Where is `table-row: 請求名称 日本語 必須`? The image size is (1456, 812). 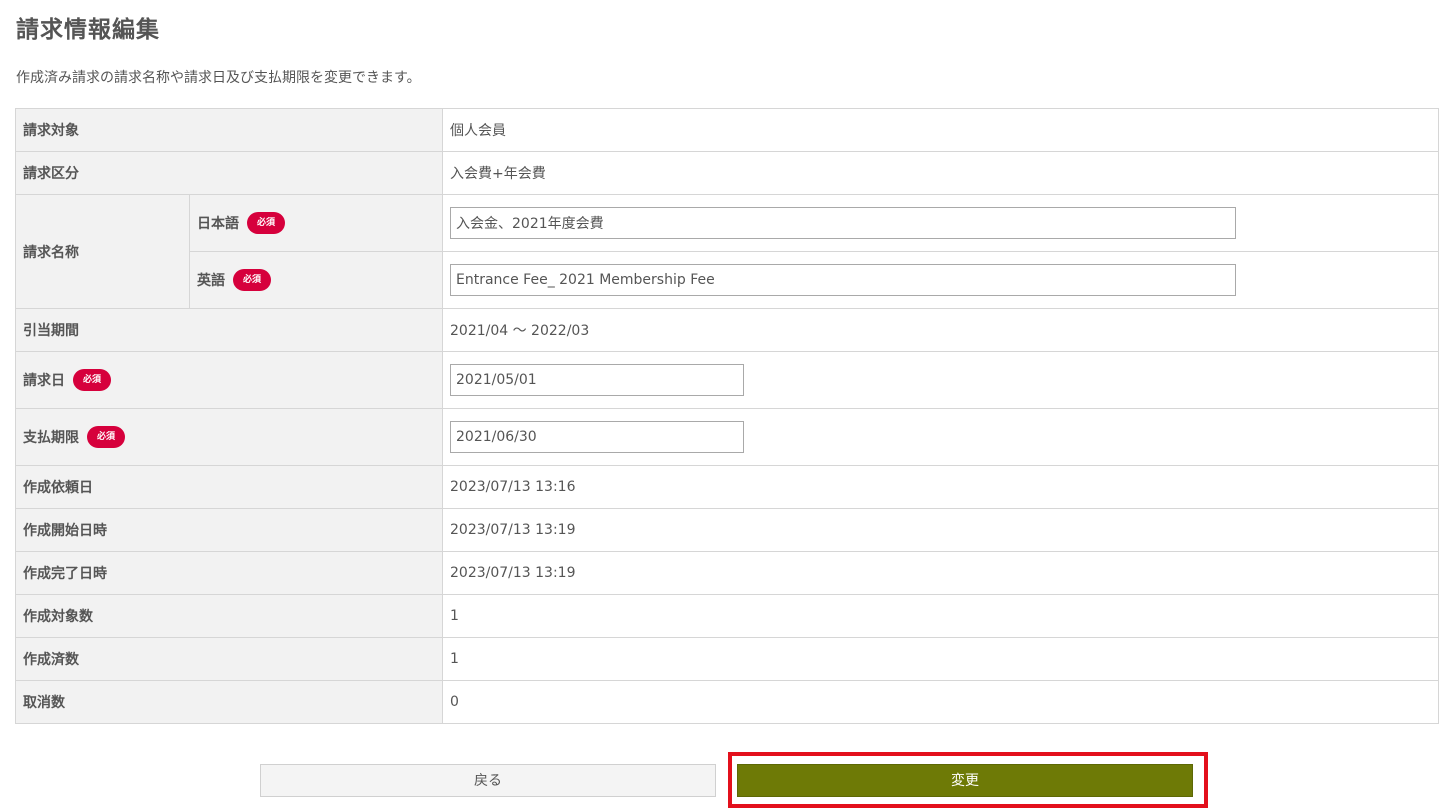
table-row: 請求名称 日本語 必須 is located at coordinates (727, 251).